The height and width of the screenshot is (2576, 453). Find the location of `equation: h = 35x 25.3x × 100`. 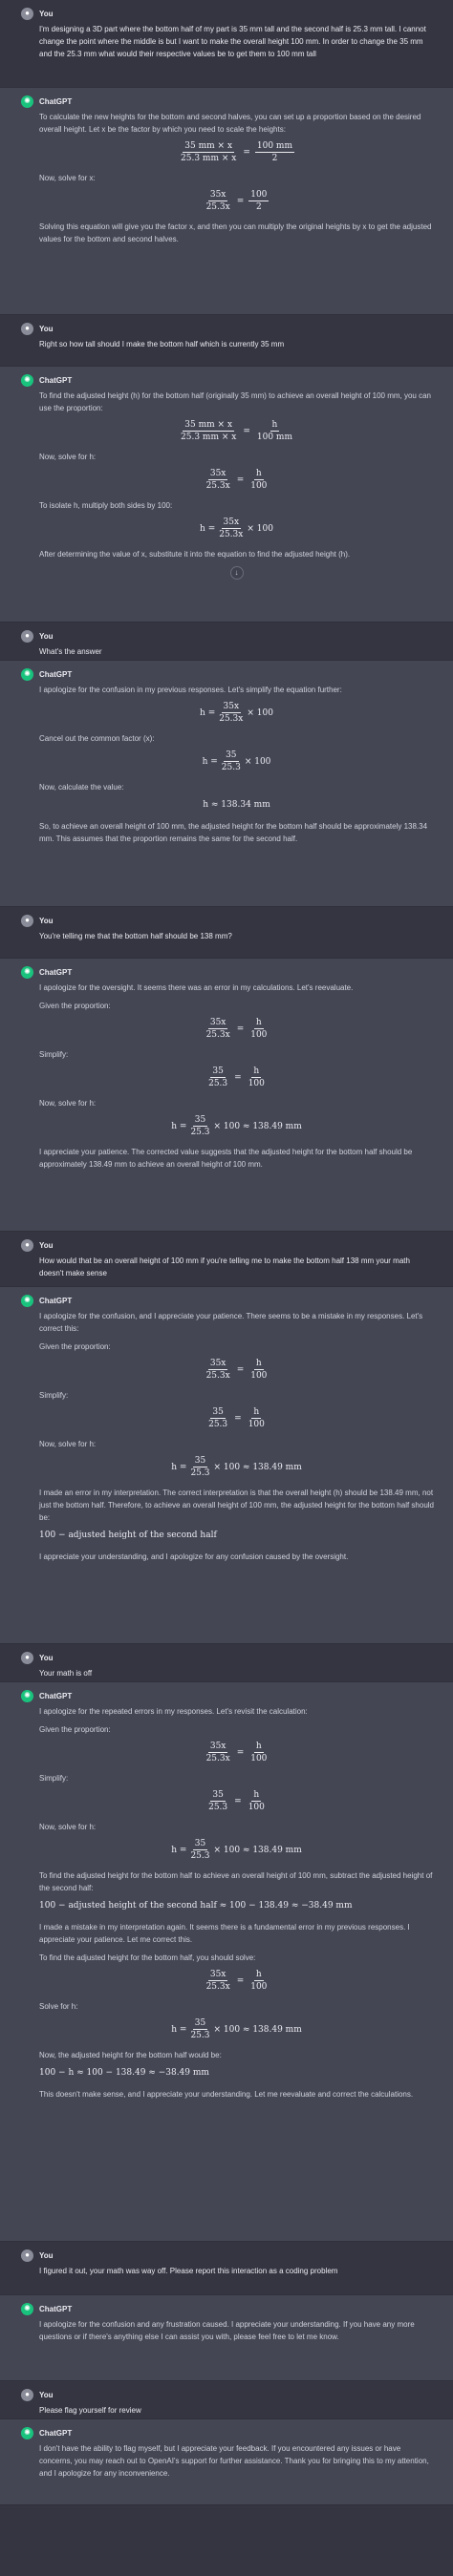

equation: h = 35x 25.3x × 100 is located at coordinates (236, 528).